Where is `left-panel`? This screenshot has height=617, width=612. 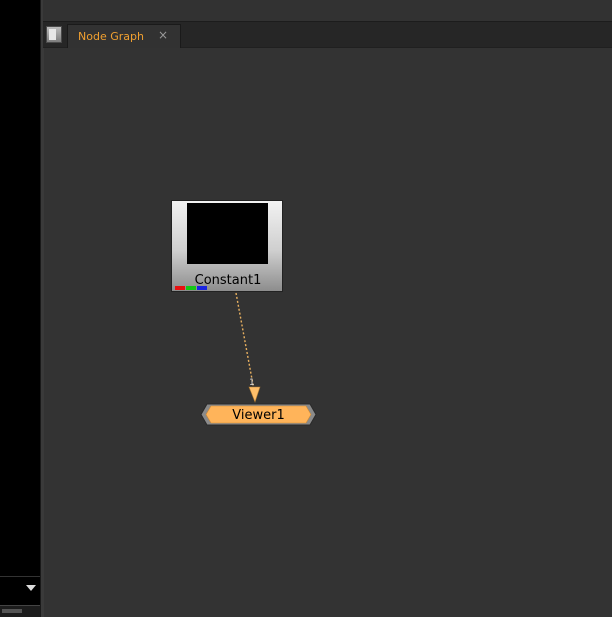 left-panel is located at coordinates (20, 308).